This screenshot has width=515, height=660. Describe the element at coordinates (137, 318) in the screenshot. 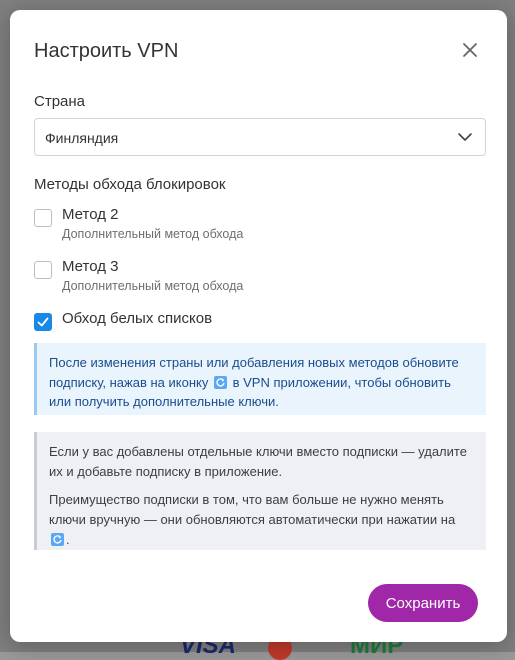

I see `method-title: Обход белых списков` at that location.